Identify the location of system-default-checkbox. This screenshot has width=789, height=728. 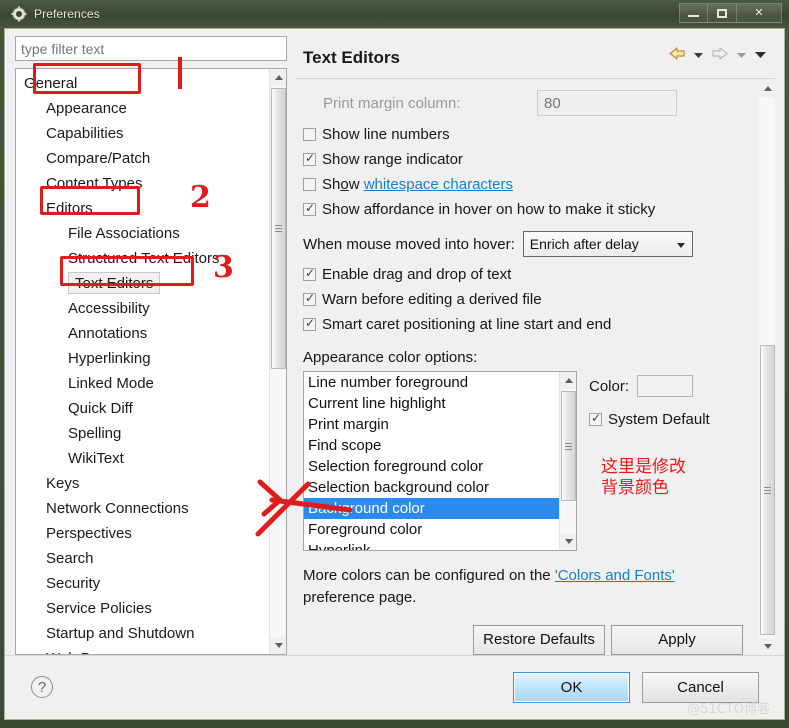
(595, 418).